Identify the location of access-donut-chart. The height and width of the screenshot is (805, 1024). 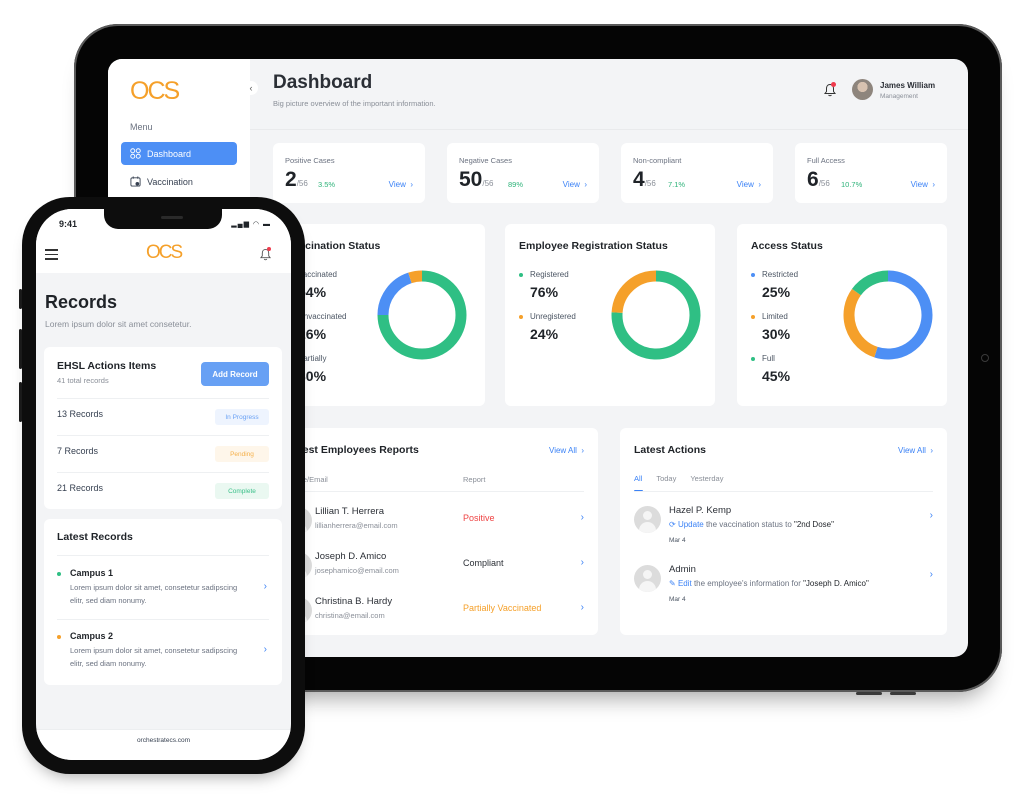
(888, 315).